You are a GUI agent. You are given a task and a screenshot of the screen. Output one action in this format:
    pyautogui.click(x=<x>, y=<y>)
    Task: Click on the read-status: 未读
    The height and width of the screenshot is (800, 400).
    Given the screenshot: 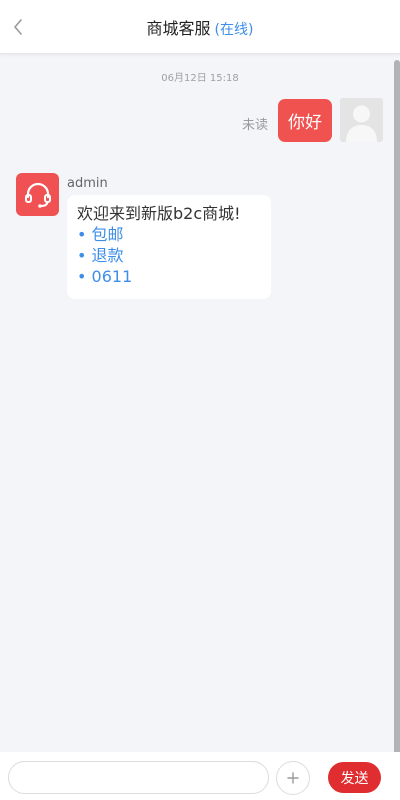 What is the action you would take?
    pyautogui.click(x=255, y=125)
    